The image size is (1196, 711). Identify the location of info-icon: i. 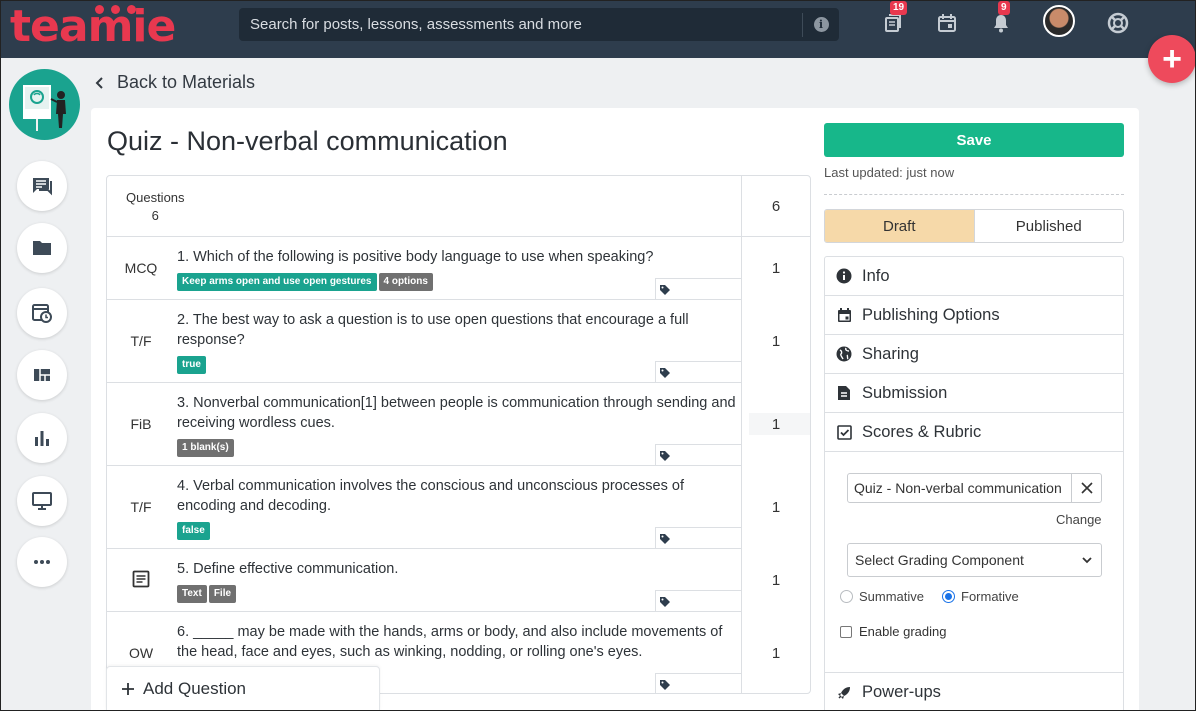
(821, 24).